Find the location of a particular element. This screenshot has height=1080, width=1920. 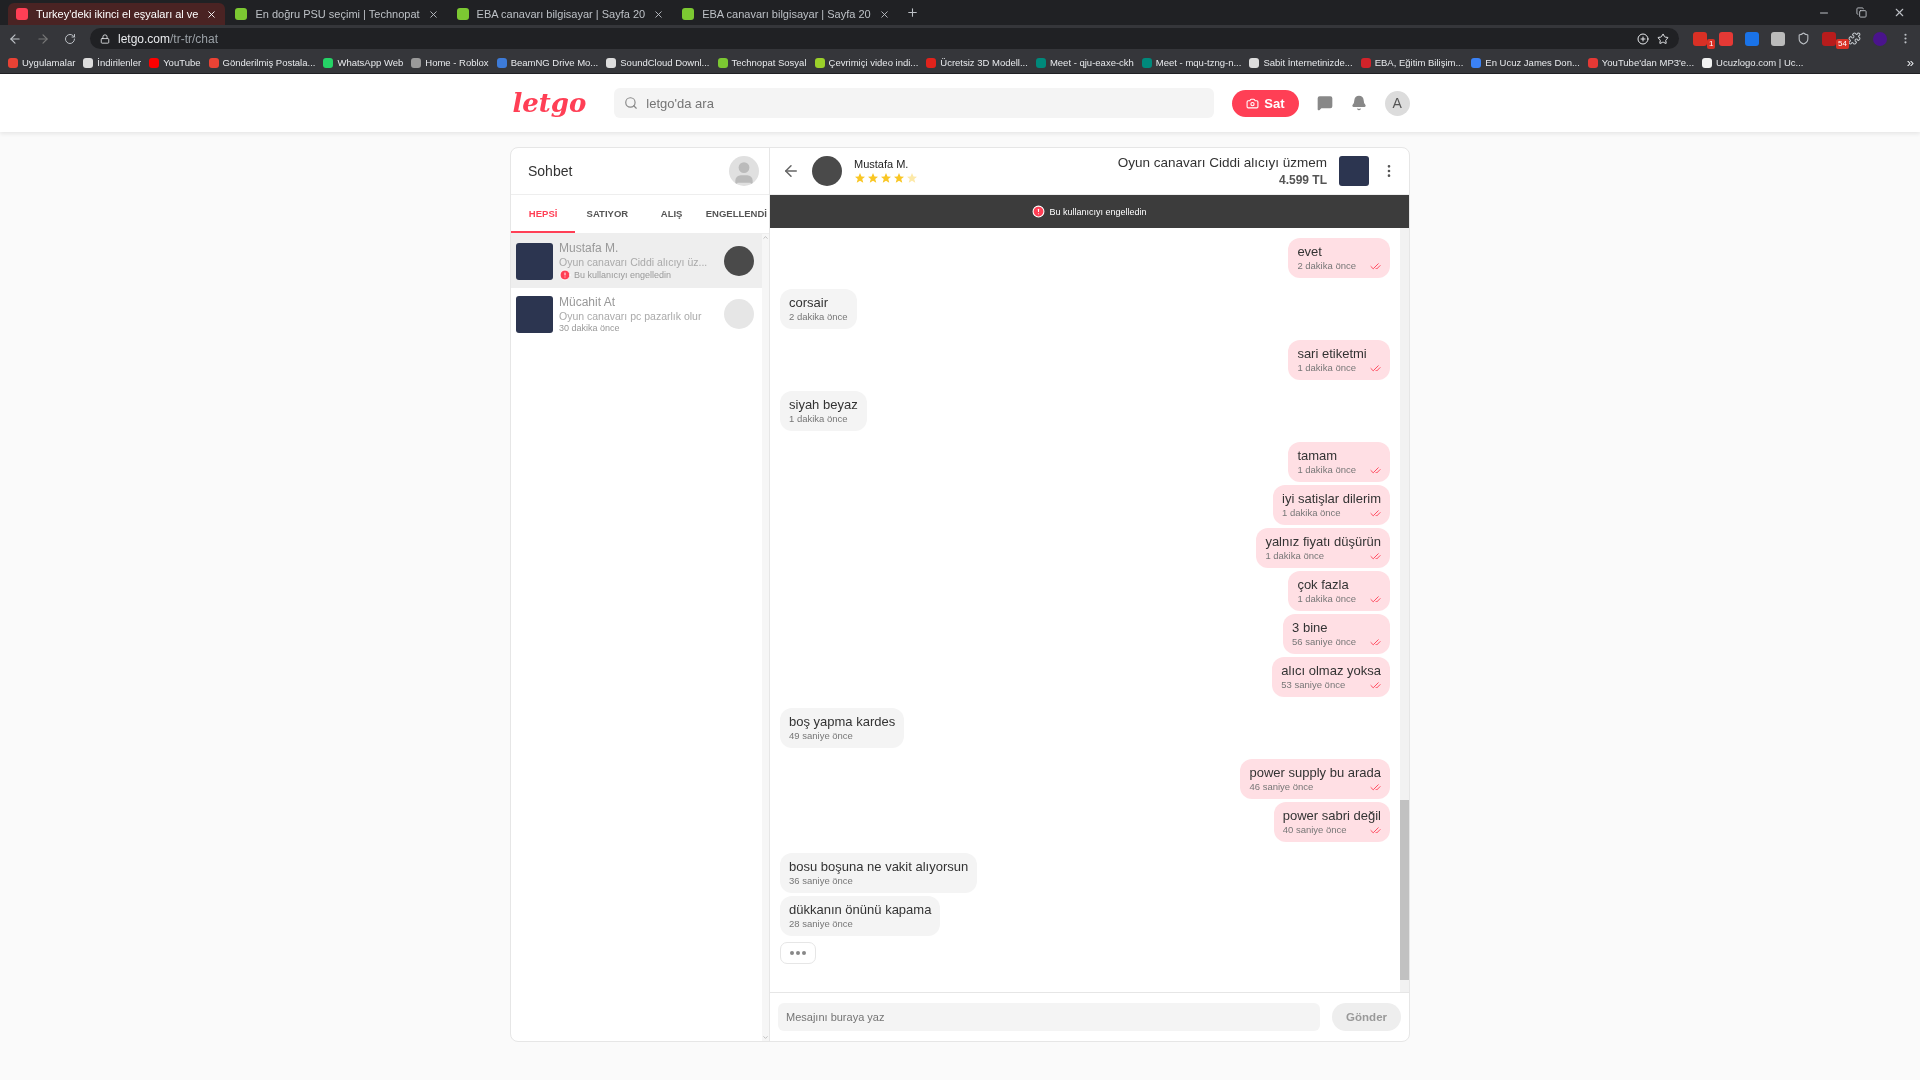

notification-bell-icon is located at coordinates (1358, 103).